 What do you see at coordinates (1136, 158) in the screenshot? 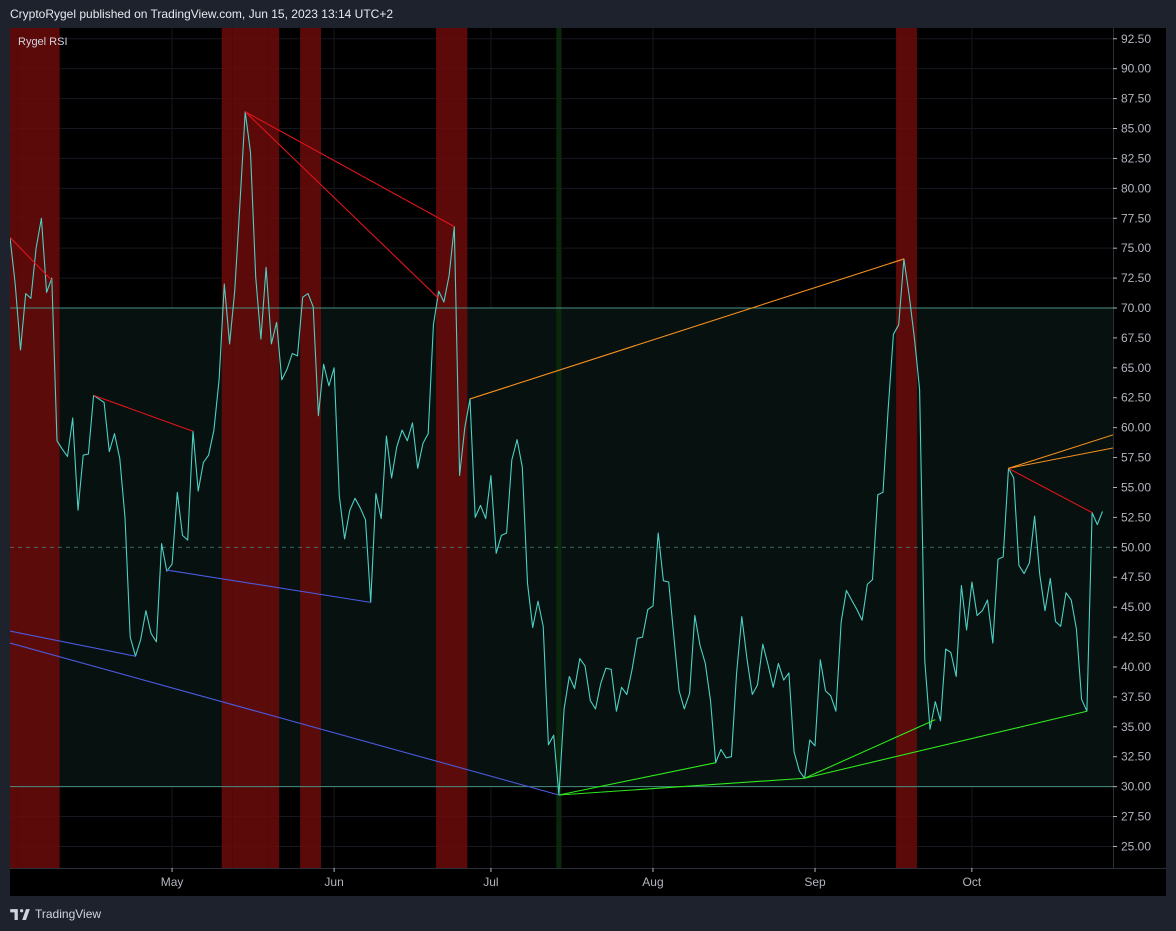
I see `y-tick-label: 82.50` at bounding box center [1136, 158].